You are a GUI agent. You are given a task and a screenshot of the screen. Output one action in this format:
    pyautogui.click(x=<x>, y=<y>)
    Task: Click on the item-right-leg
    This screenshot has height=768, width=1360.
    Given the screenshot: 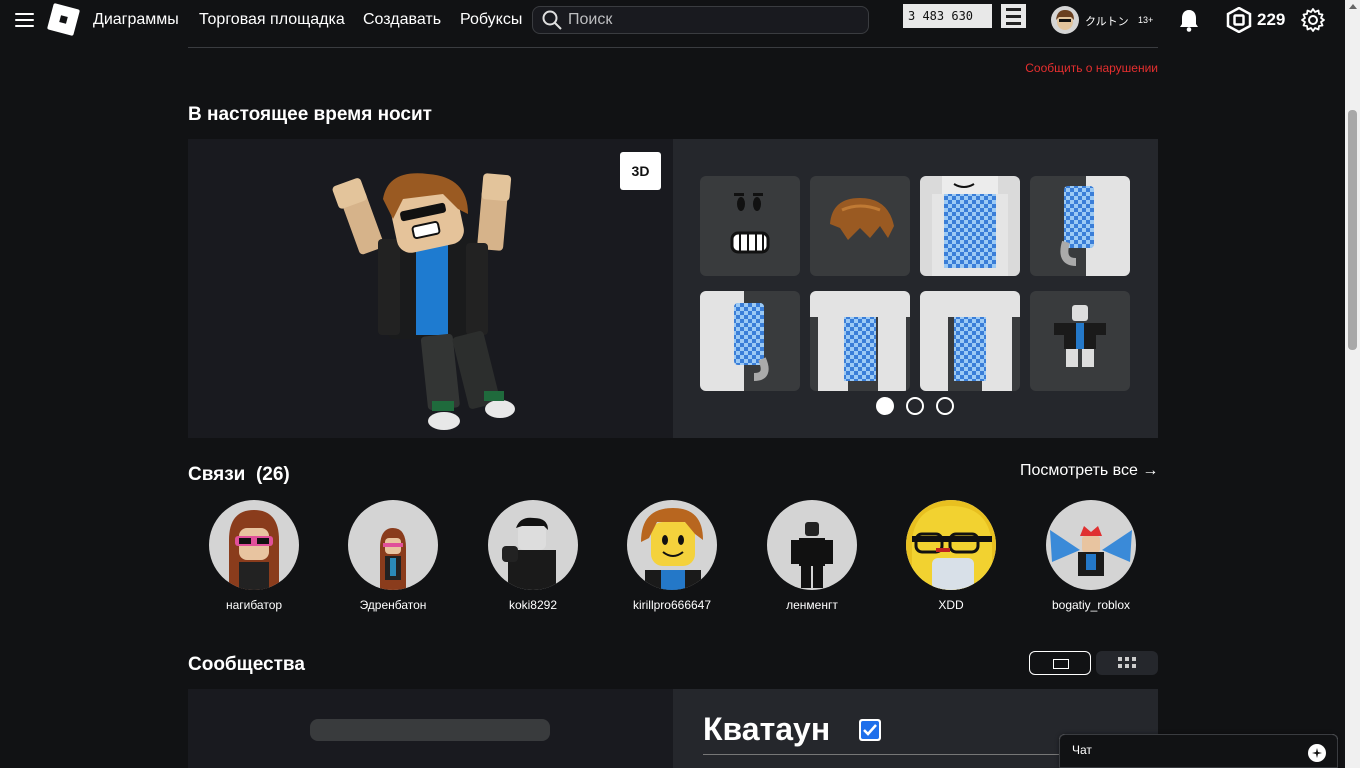 What is the action you would take?
    pyautogui.click(x=860, y=341)
    